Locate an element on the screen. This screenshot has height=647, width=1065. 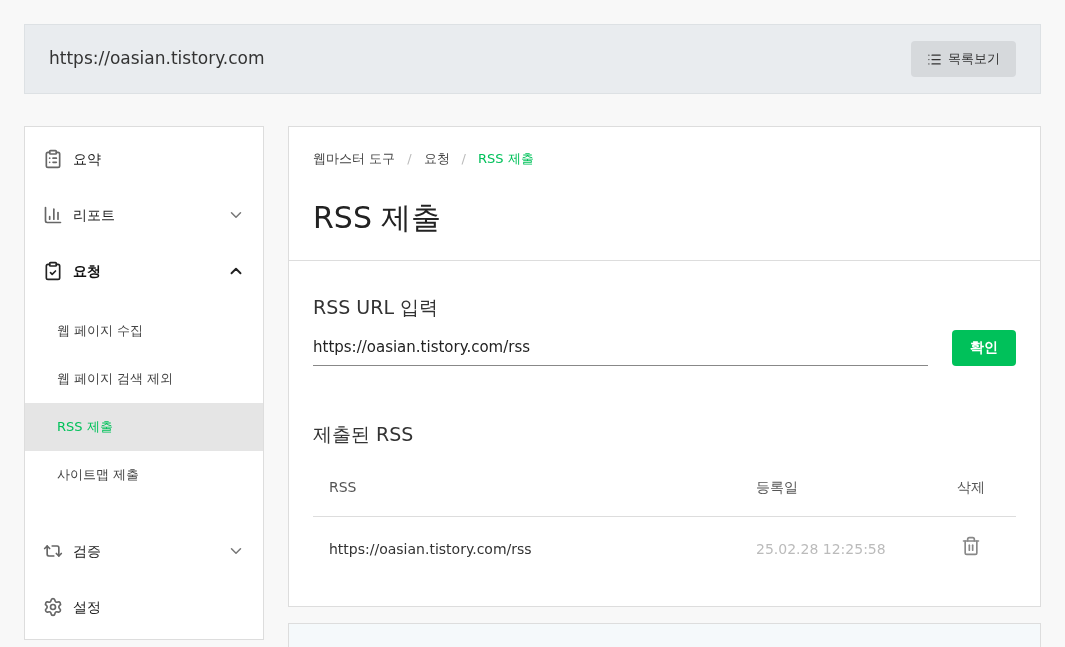
sidebar-item: 검증 is located at coordinates (144, 551).